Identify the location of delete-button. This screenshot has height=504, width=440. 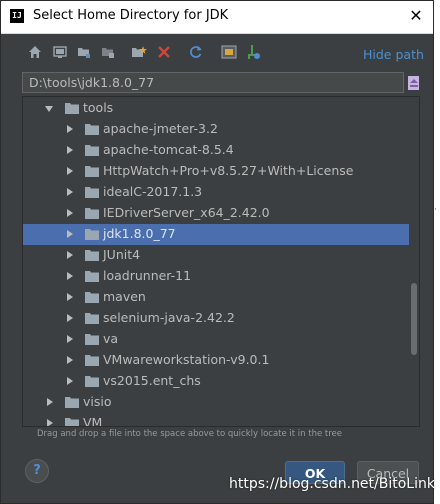
(164, 52).